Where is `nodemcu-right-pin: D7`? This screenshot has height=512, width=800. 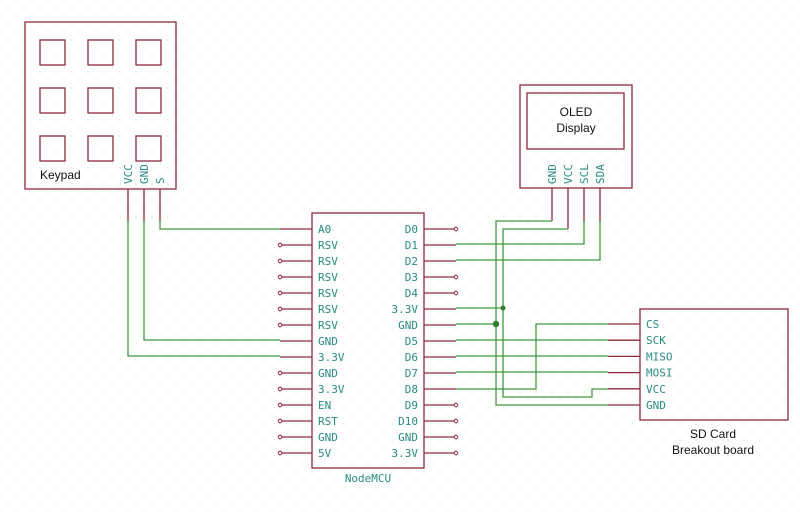
nodemcu-right-pin: D7 is located at coordinates (411, 373).